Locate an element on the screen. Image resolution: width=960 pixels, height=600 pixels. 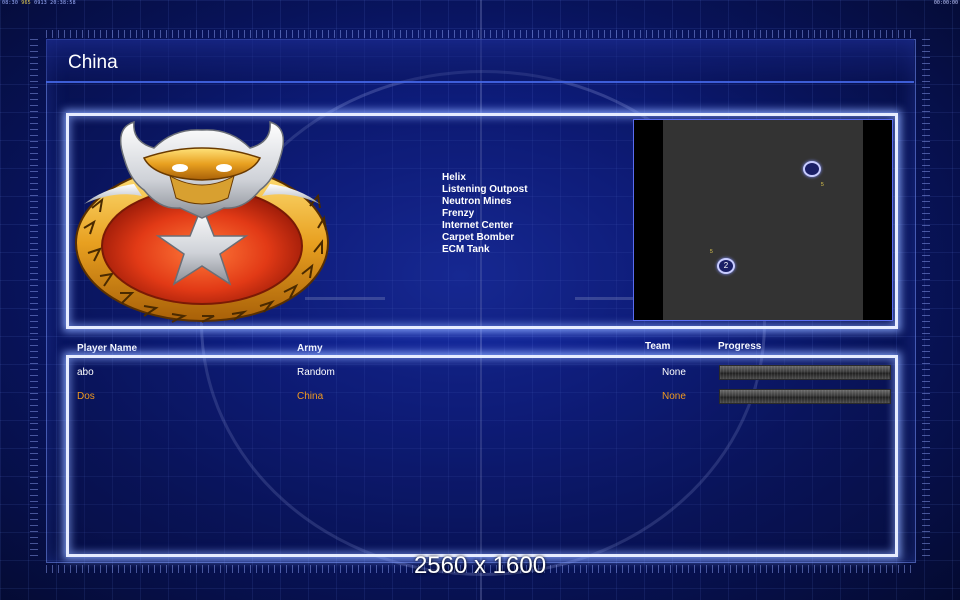
header-team: Team is located at coordinates (658, 346).